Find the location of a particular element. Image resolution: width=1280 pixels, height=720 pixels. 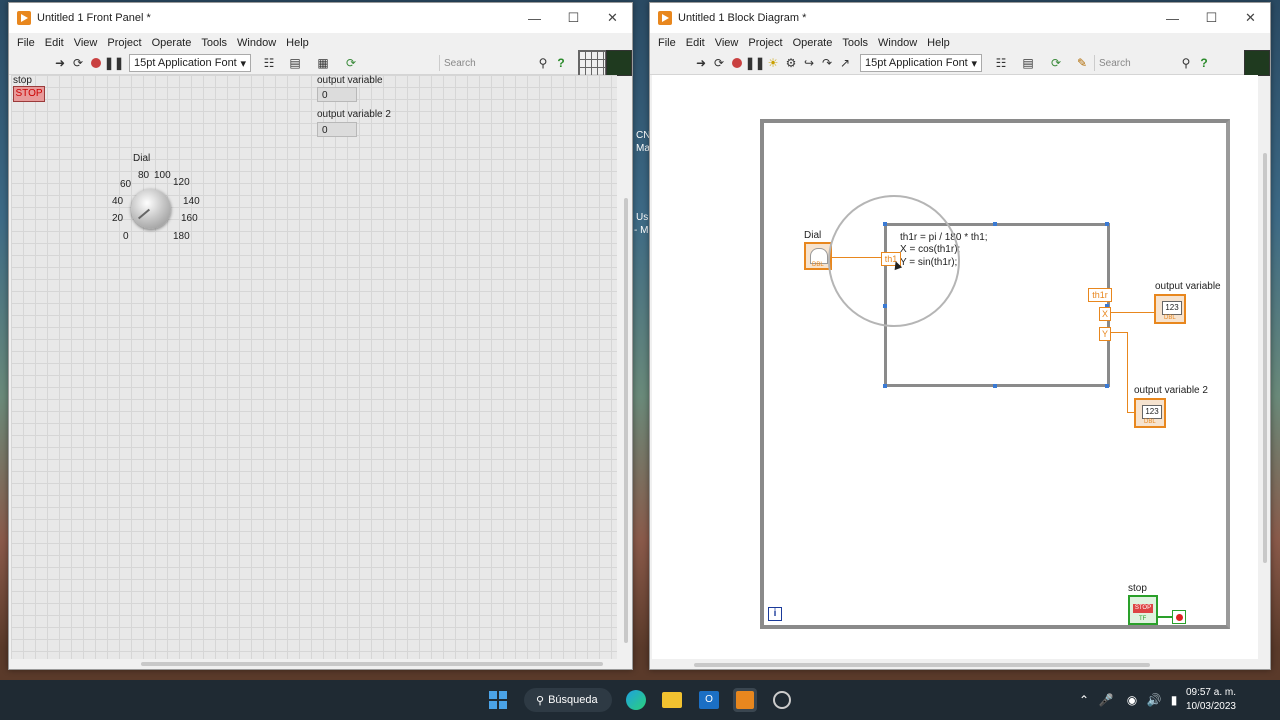

outlook-icon: O is located at coordinates (709, 700).